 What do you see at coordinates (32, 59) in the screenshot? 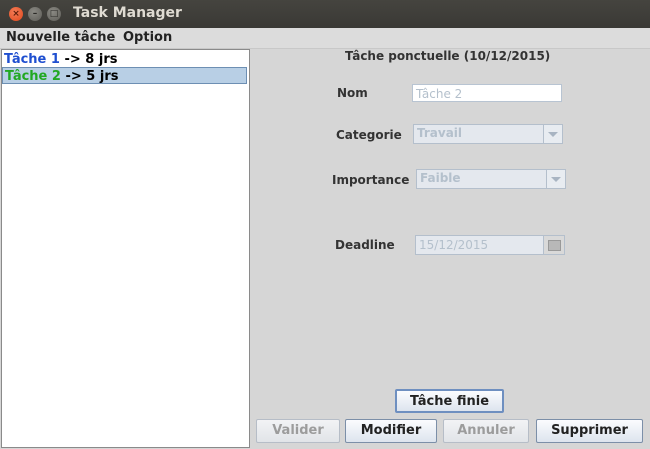
I see `task-name: Tâche 1` at bounding box center [32, 59].